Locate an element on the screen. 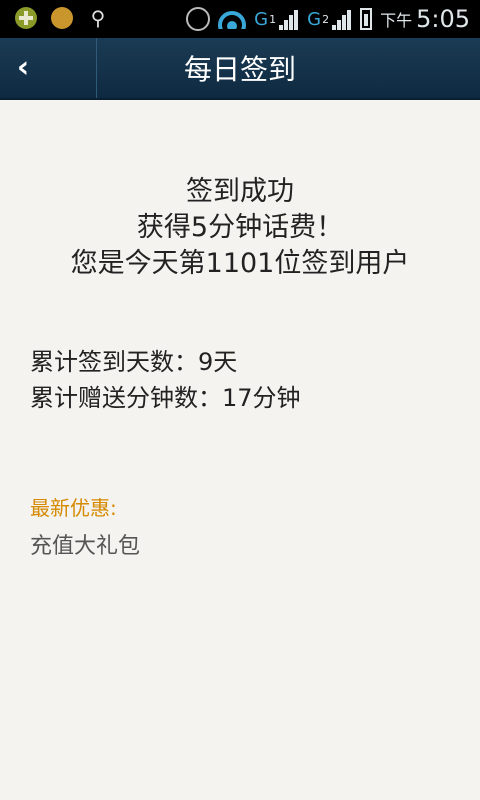 The image size is (480, 800). total-days-text: 累计签到天数：9天 is located at coordinates (134, 362).